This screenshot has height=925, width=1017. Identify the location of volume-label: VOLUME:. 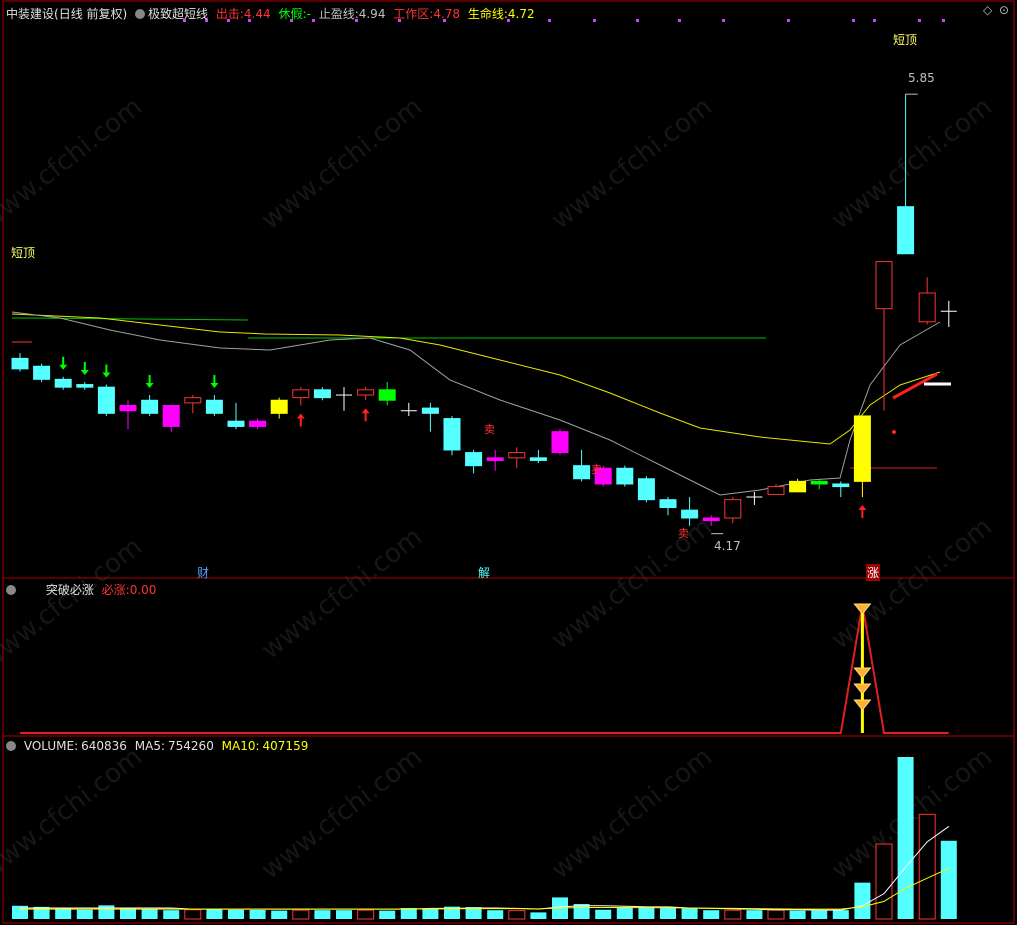
(51, 746).